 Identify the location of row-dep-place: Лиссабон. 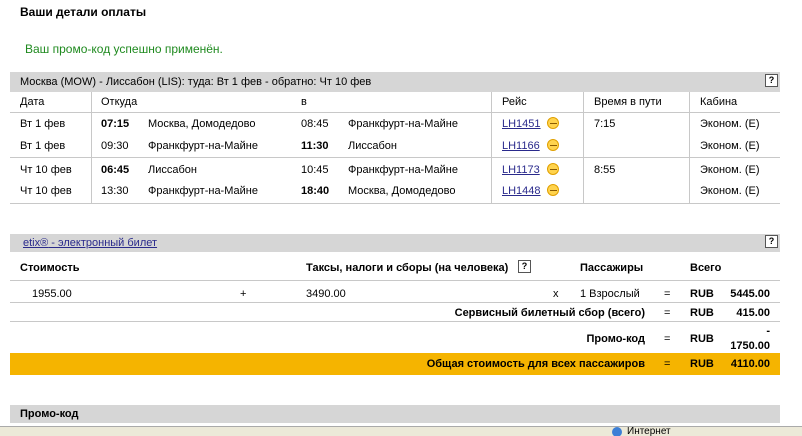
(172, 170).